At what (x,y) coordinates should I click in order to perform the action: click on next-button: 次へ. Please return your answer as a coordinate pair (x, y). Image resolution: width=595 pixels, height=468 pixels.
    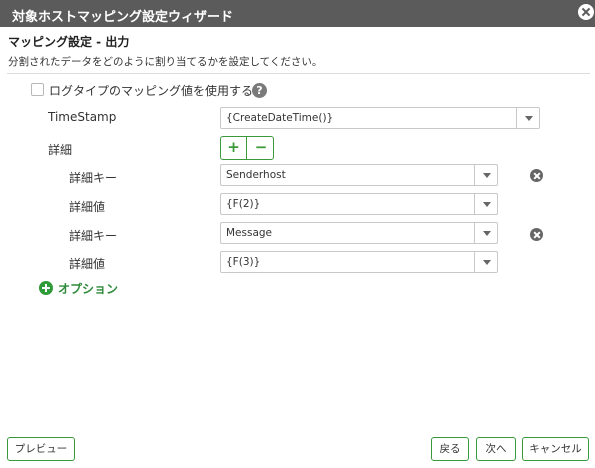
    Looking at the image, I should click on (496, 449).